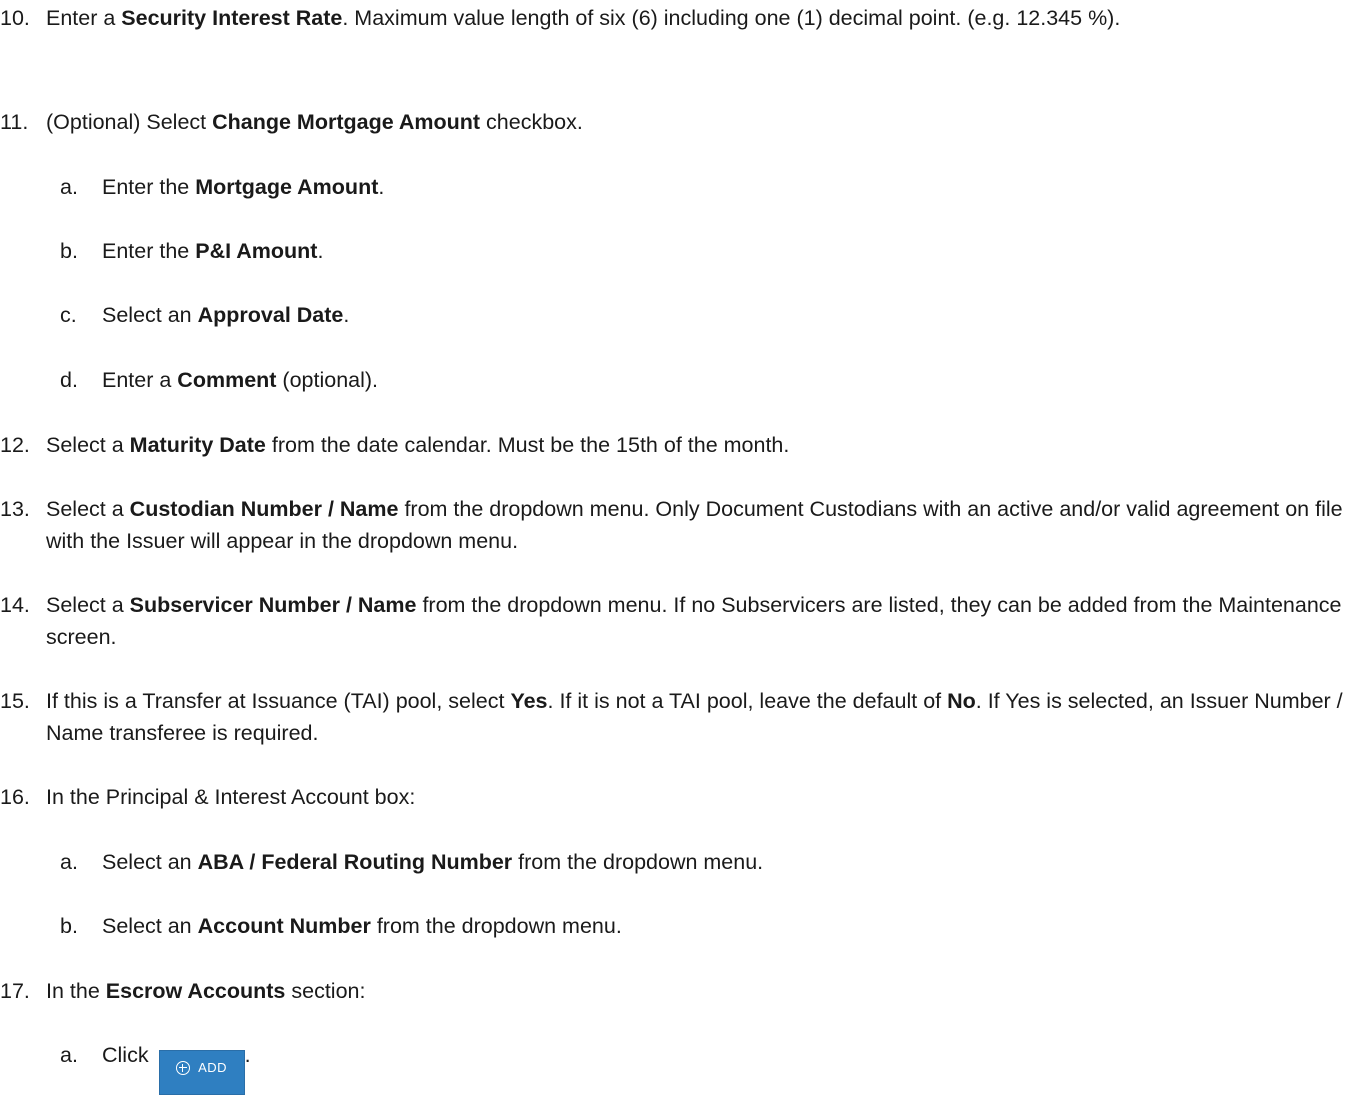 Image resolution: width=1354 pixels, height=1095 pixels. I want to click on substep-text: Enter a Comment (optional)., so click(240, 380).